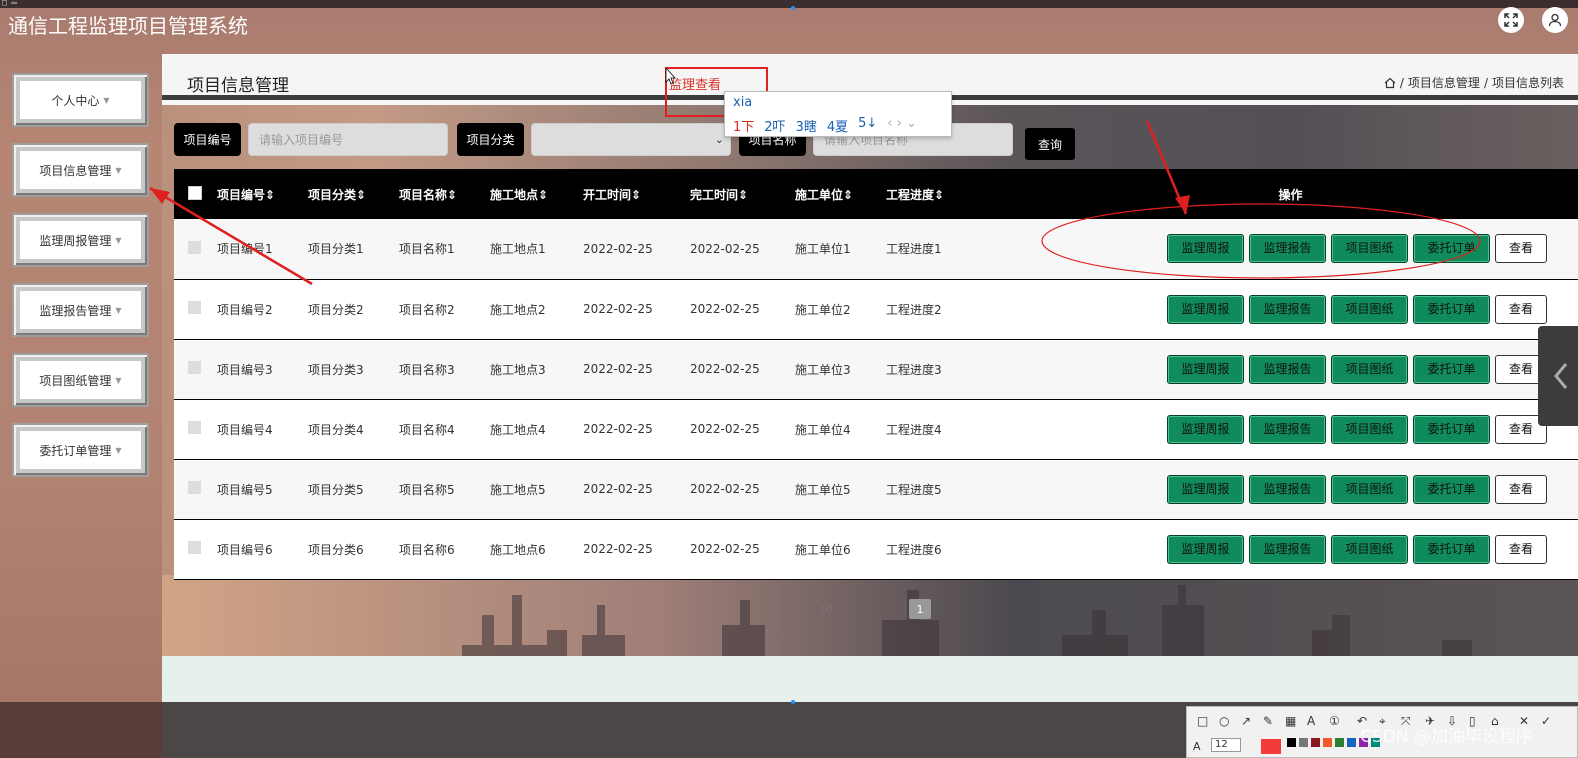 Image resolution: width=1578 pixels, height=758 pixels. Describe the element at coordinates (231, 236) in the screenshot. I see `annotation-arrow` at that location.